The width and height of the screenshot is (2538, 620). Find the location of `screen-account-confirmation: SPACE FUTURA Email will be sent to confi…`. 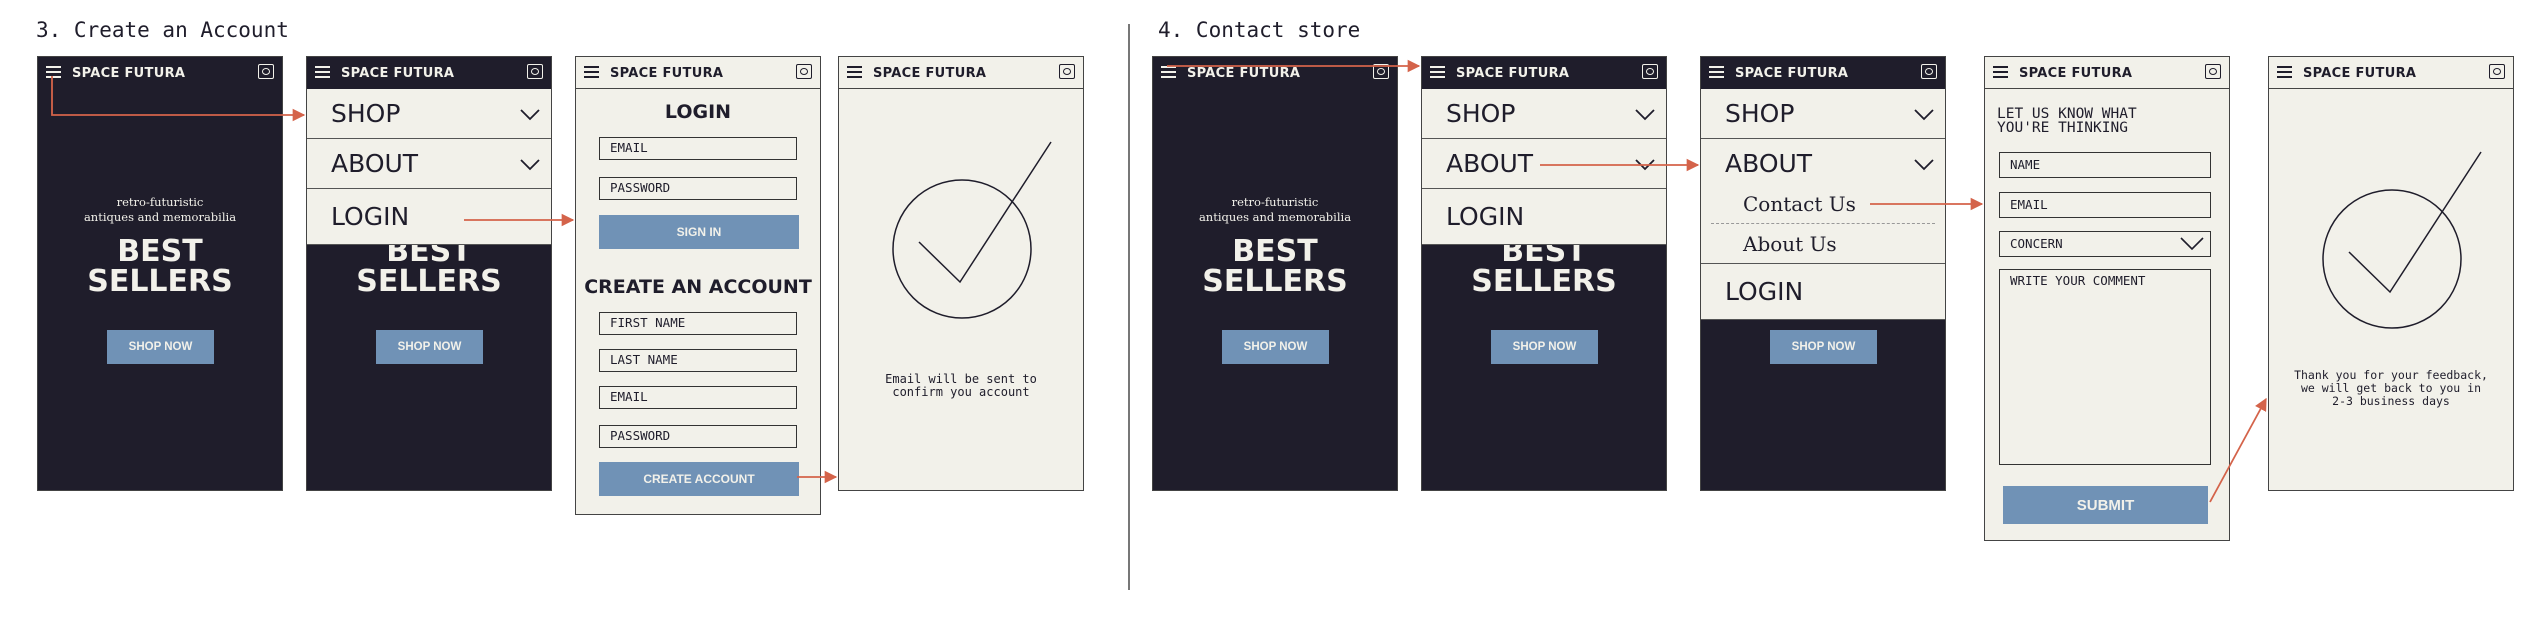

screen-account-confirmation: SPACE FUTURA Email will be sent to confi… is located at coordinates (961, 273).